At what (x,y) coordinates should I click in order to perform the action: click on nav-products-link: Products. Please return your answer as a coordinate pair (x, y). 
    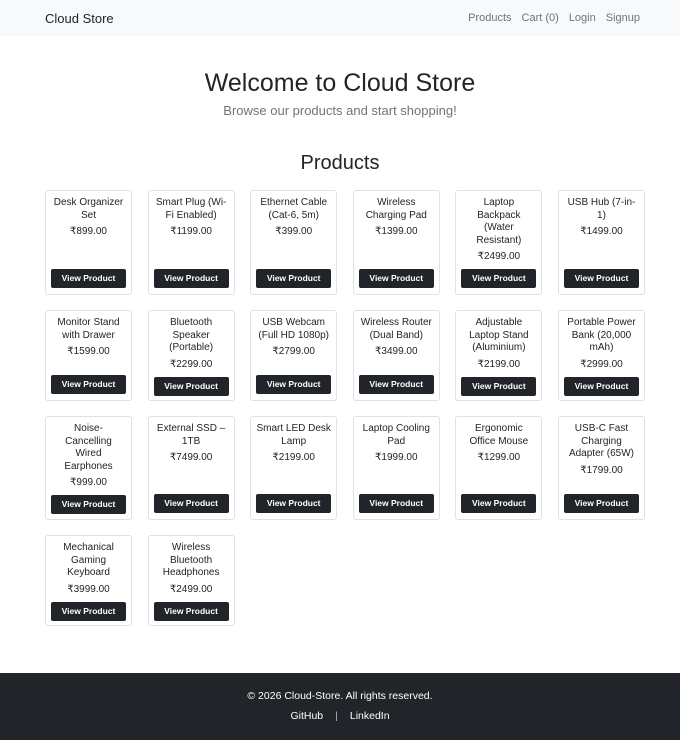
    Looking at the image, I should click on (489, 18).